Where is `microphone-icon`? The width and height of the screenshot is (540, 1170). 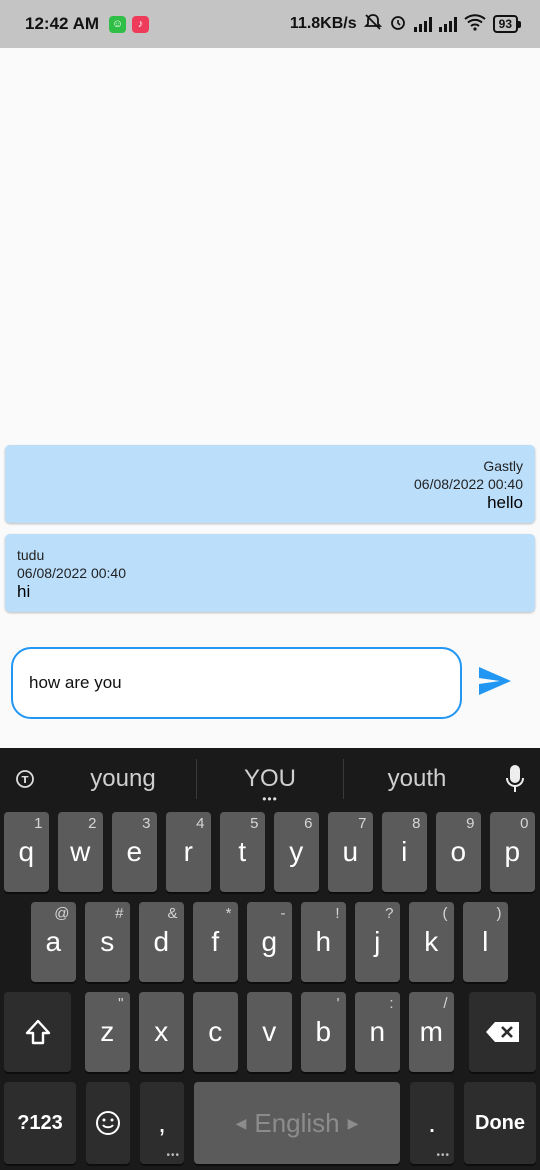
microphone-icon is located at coordinates (515, 779).